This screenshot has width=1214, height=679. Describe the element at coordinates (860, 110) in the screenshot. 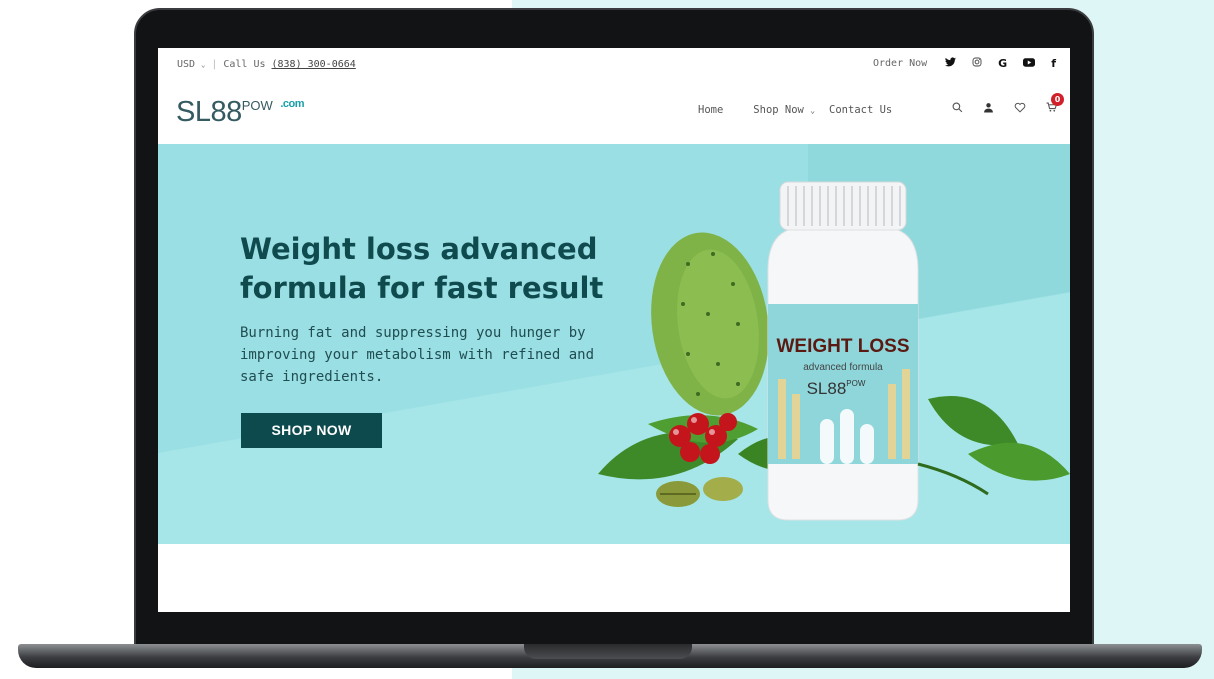

I see `nav-contact-us: Contact Us` at that location.